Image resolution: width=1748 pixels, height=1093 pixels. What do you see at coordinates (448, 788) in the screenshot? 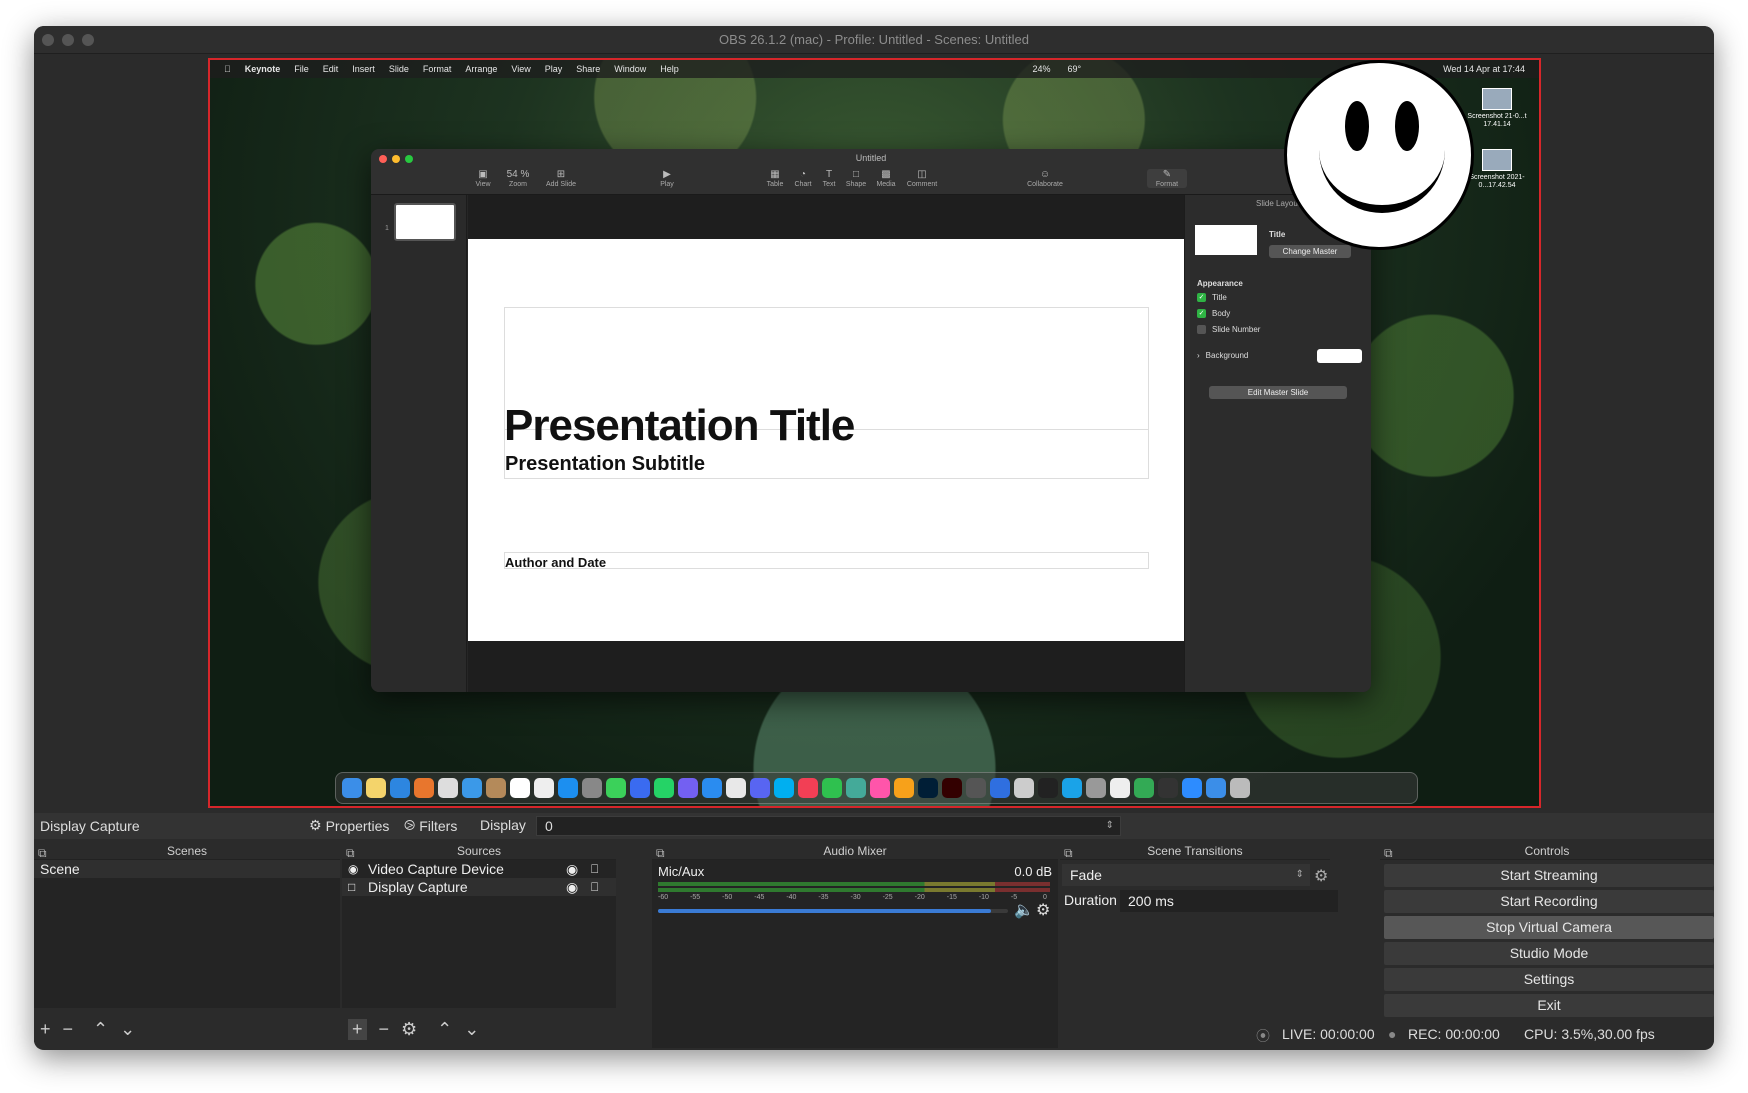
I see `chrome-icon` at bounding box center [448, 788].